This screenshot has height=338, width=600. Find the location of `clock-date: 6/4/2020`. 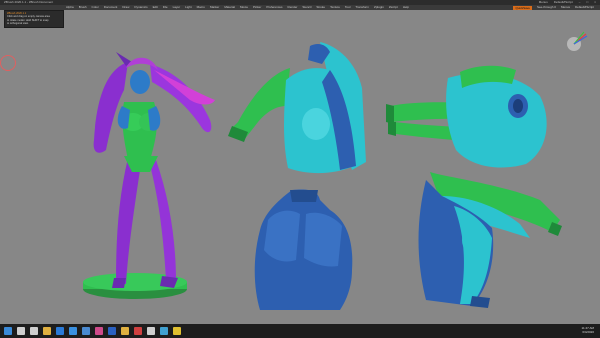

clock-date: 6/4/2020 is located at coordinates (588, 332).